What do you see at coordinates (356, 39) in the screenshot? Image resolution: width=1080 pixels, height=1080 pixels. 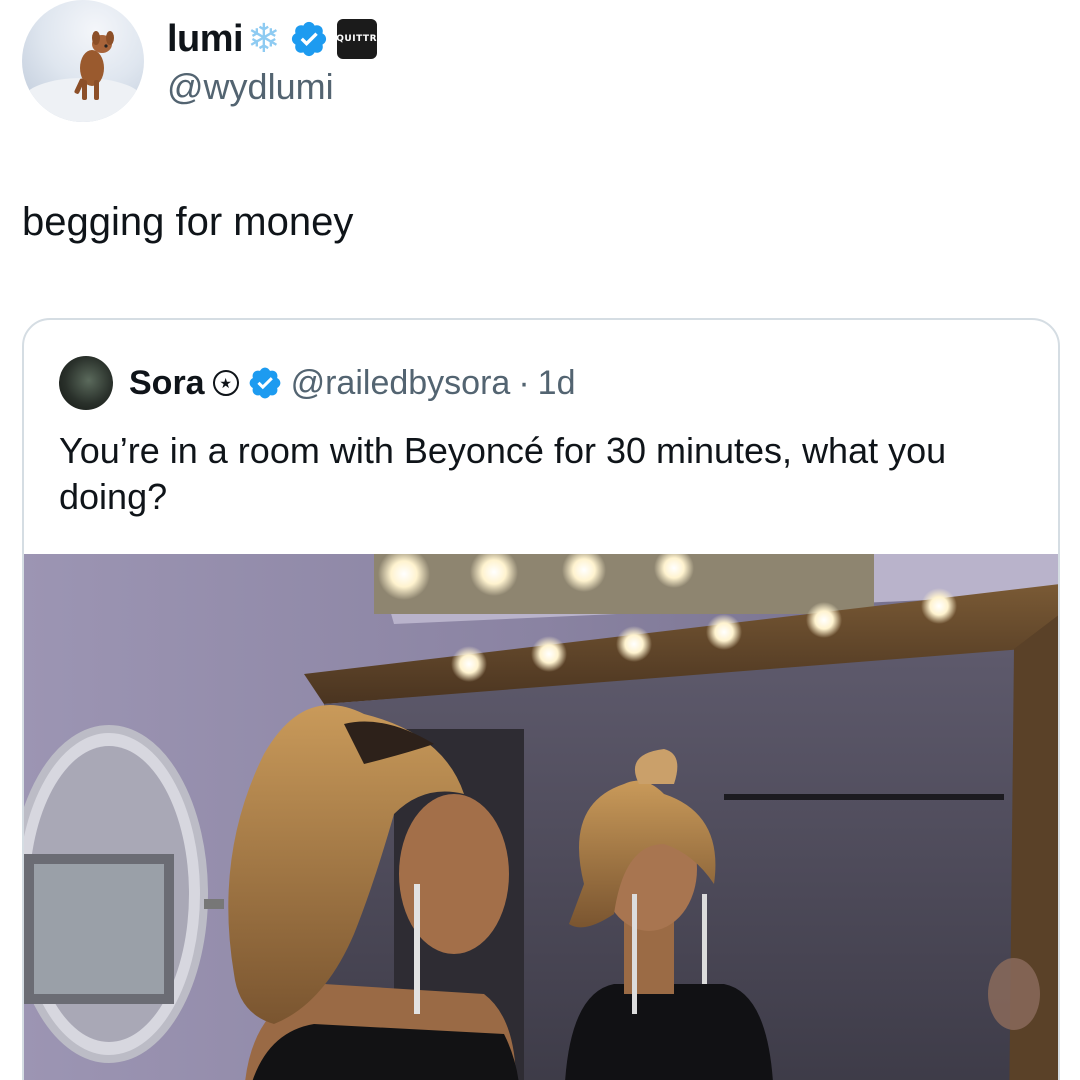 I see `affiliate-badge: QUITTR` at bounding box center [356, 39].